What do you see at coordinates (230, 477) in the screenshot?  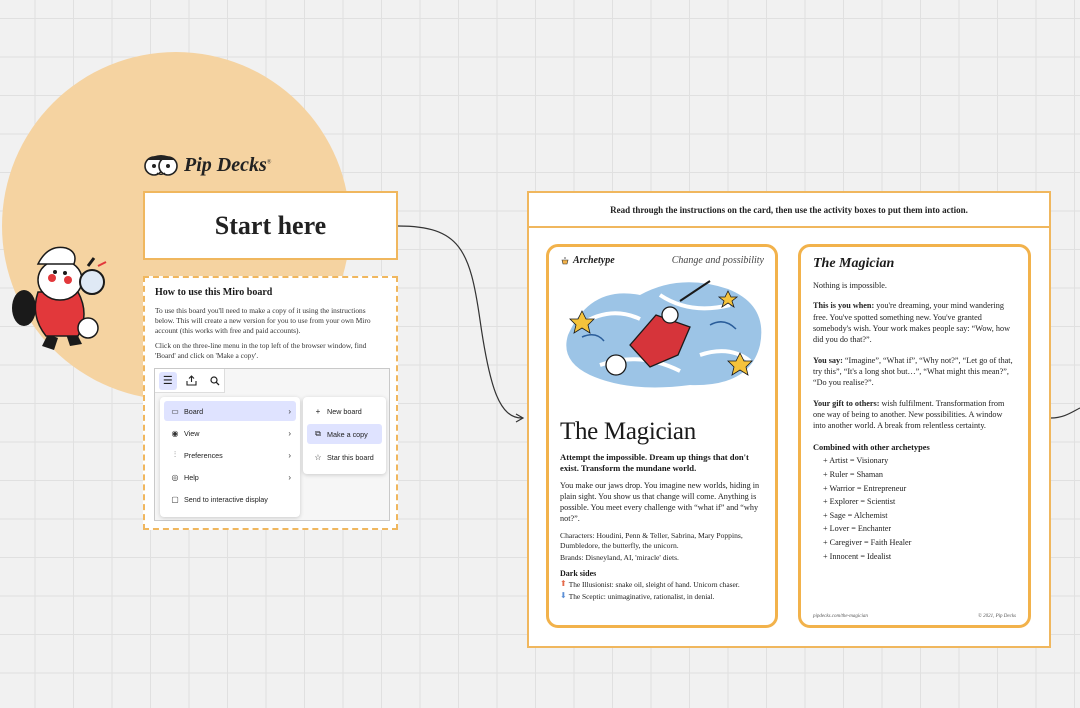 I see `menu-item-help: ◎ Help ›` at bounding box center [230, 477].